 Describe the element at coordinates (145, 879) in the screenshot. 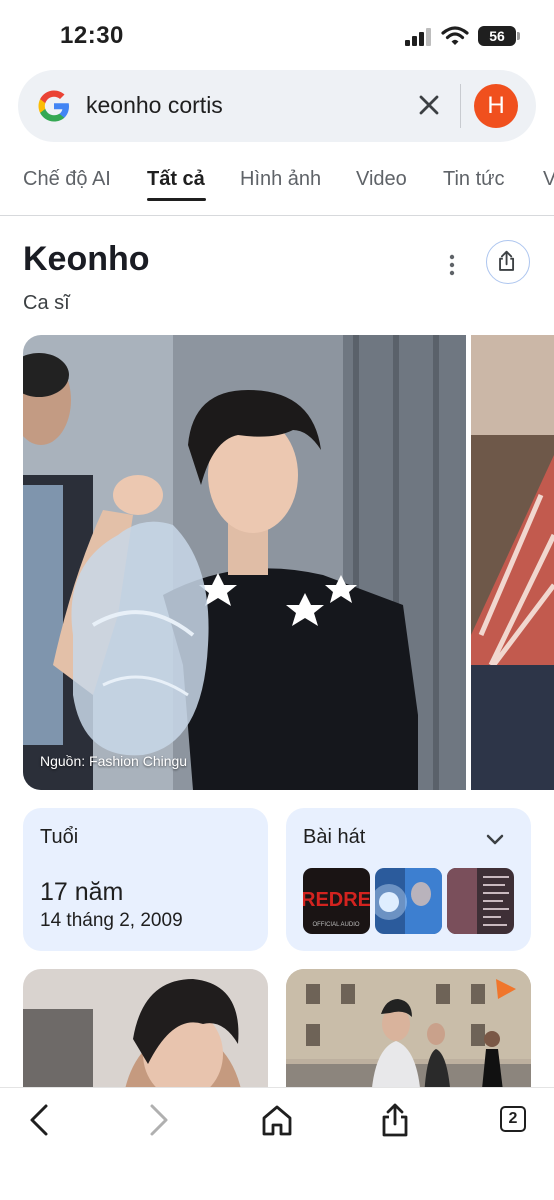

I see `age-card: Tuổi 17 năm 14 tháng 2, 2009` at that location.